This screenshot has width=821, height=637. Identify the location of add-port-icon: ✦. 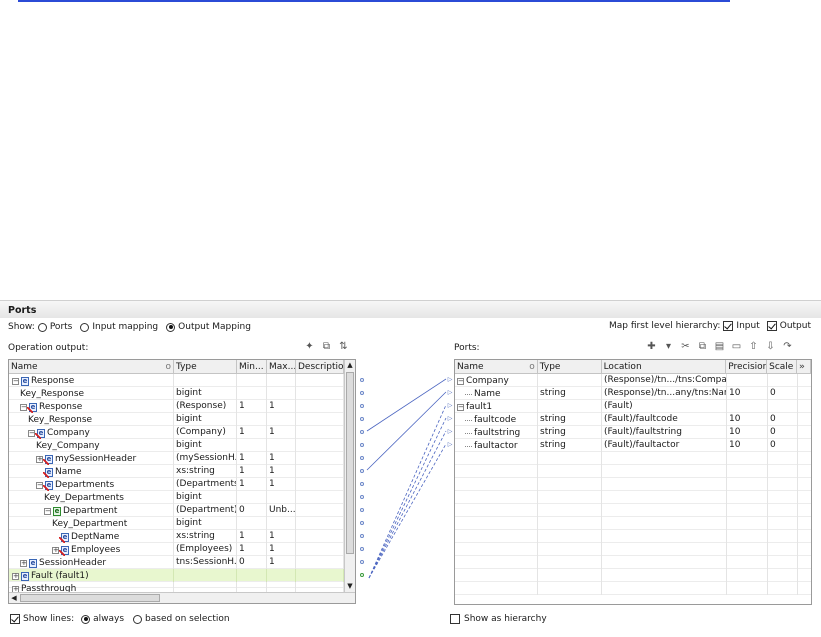
(309, 346).